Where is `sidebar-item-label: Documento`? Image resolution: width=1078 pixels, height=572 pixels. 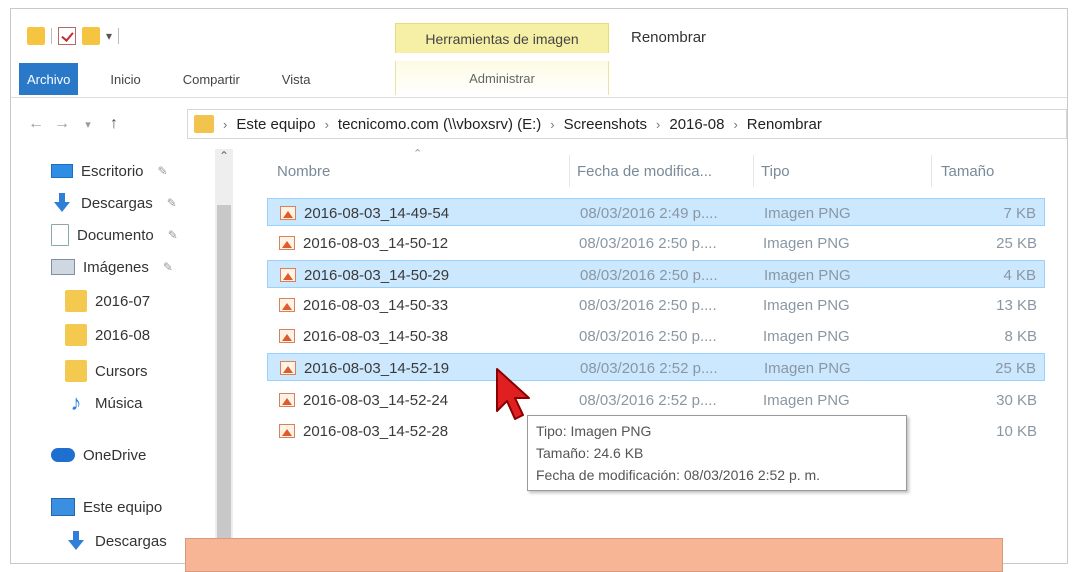
sidebar-item-label: Documento is located at coordinates (115, 235).